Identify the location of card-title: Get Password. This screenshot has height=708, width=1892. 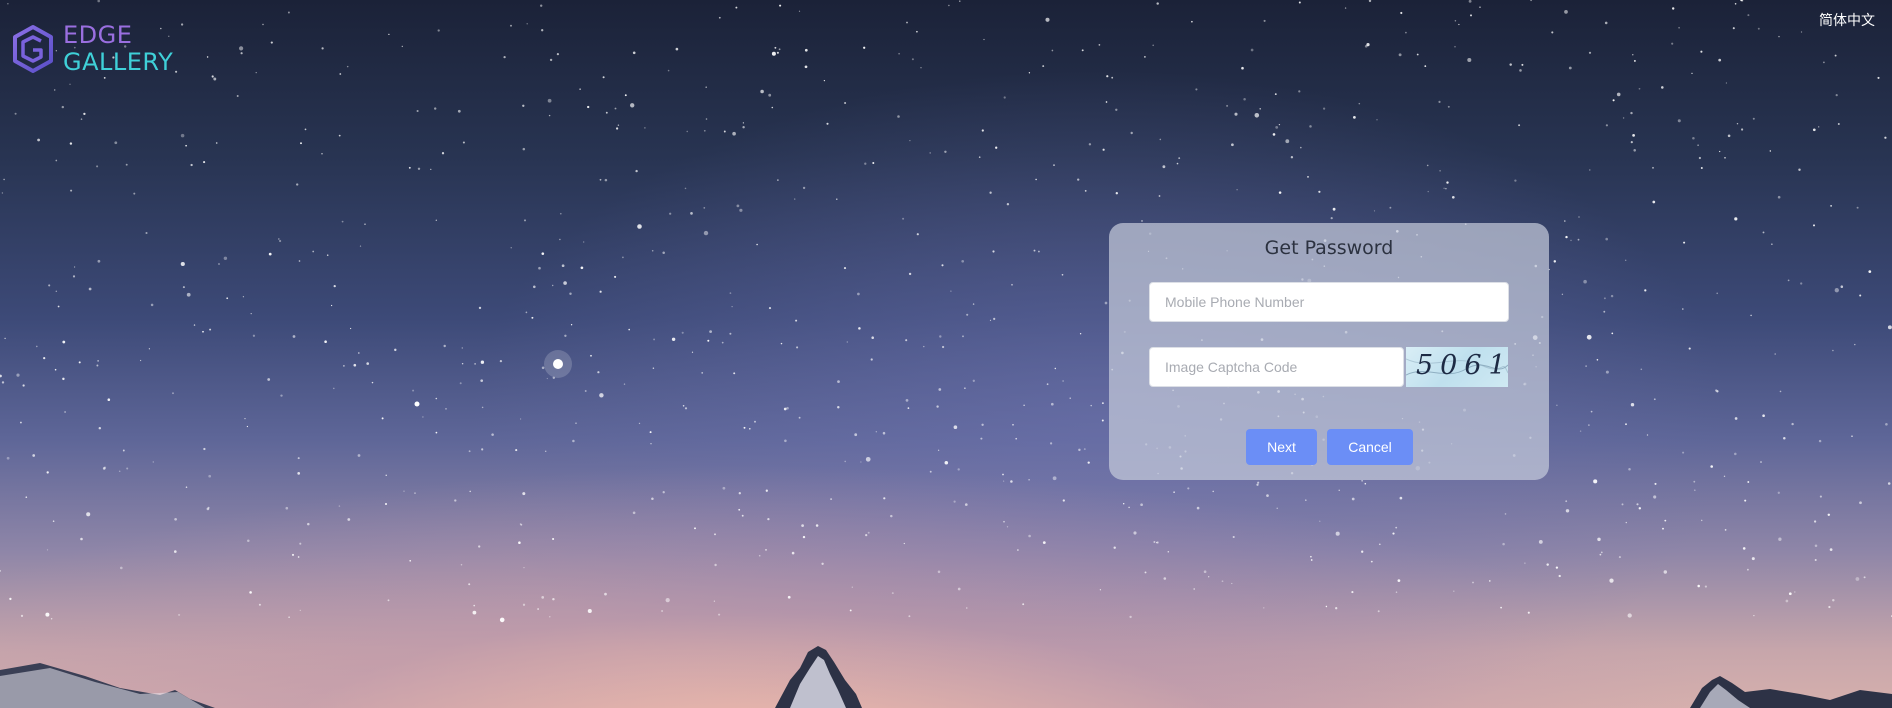
(1329, 248).